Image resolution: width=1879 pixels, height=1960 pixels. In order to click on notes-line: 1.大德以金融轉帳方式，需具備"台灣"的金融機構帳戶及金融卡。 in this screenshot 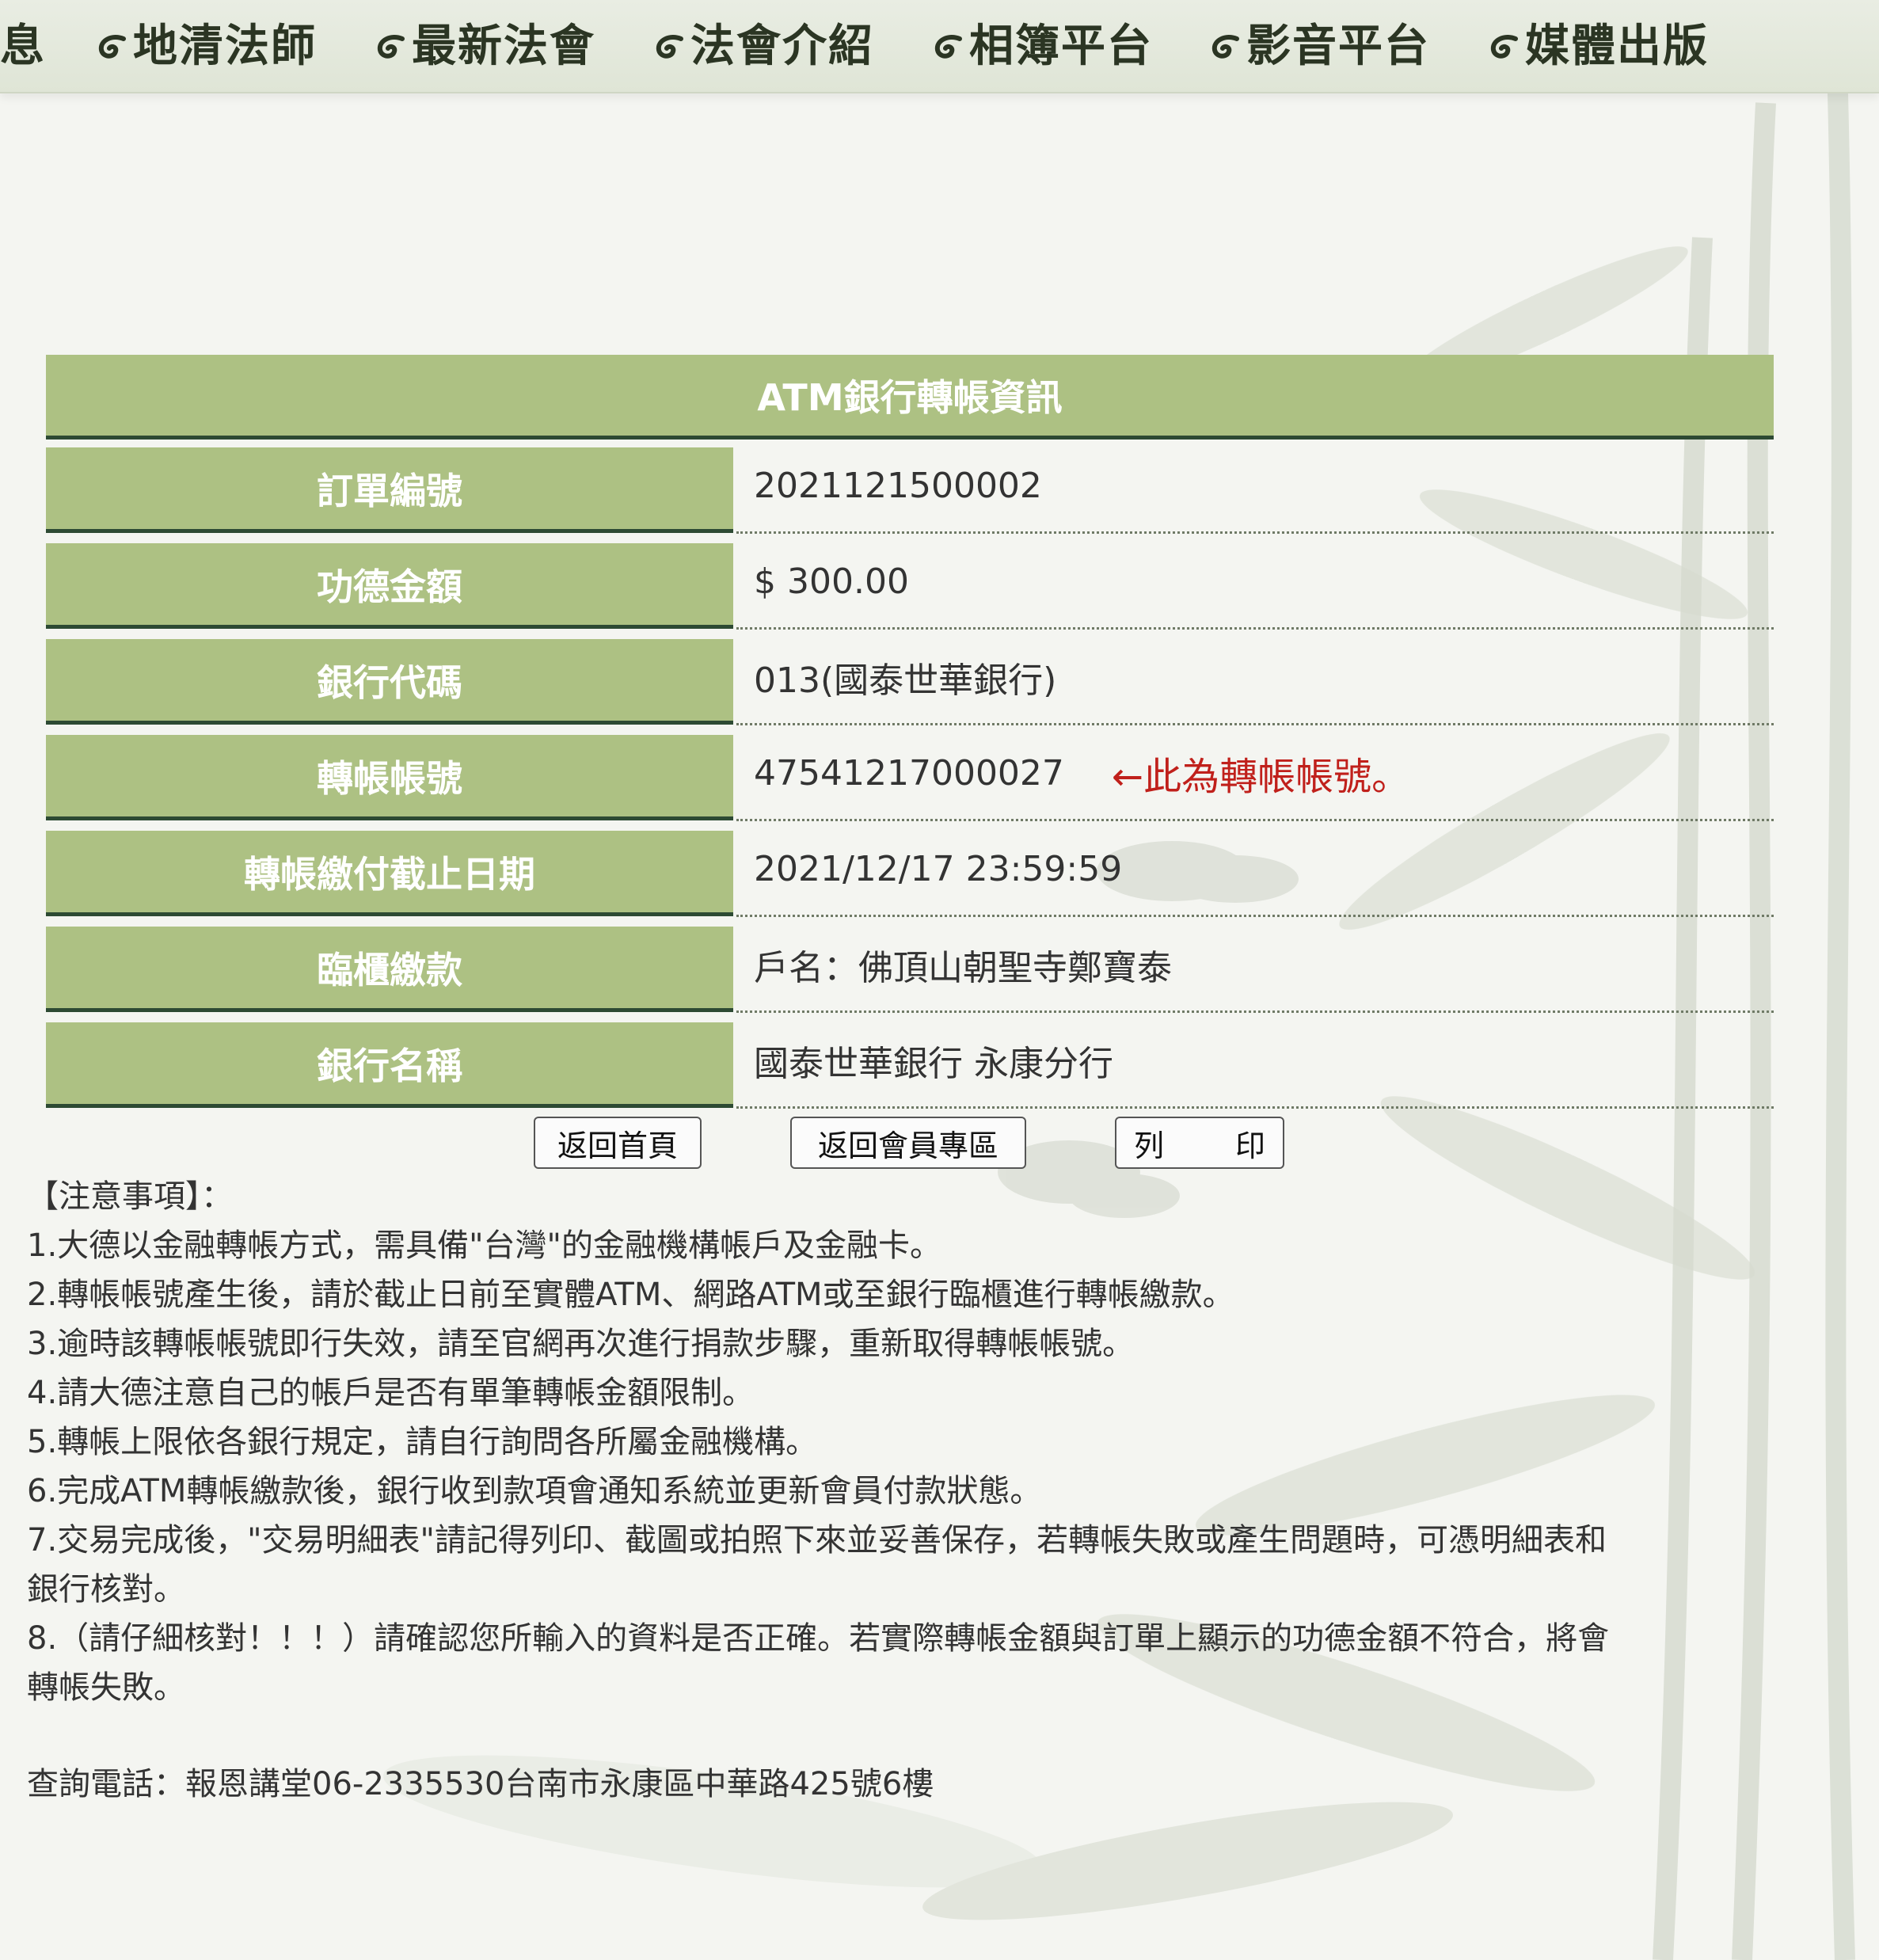, I will do `click(484, 1245)`.